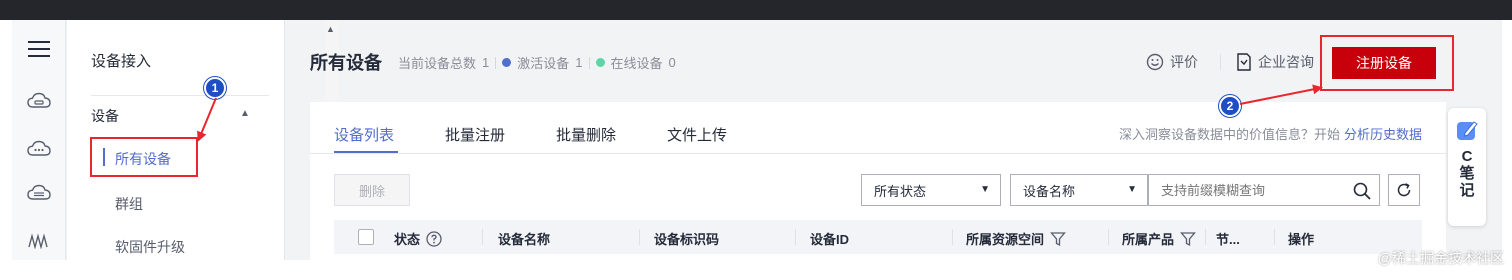 This screenshot has height=280, width=1512. I want to click on column-resource-space-label: 所属资源空间, so click(1005, 239).